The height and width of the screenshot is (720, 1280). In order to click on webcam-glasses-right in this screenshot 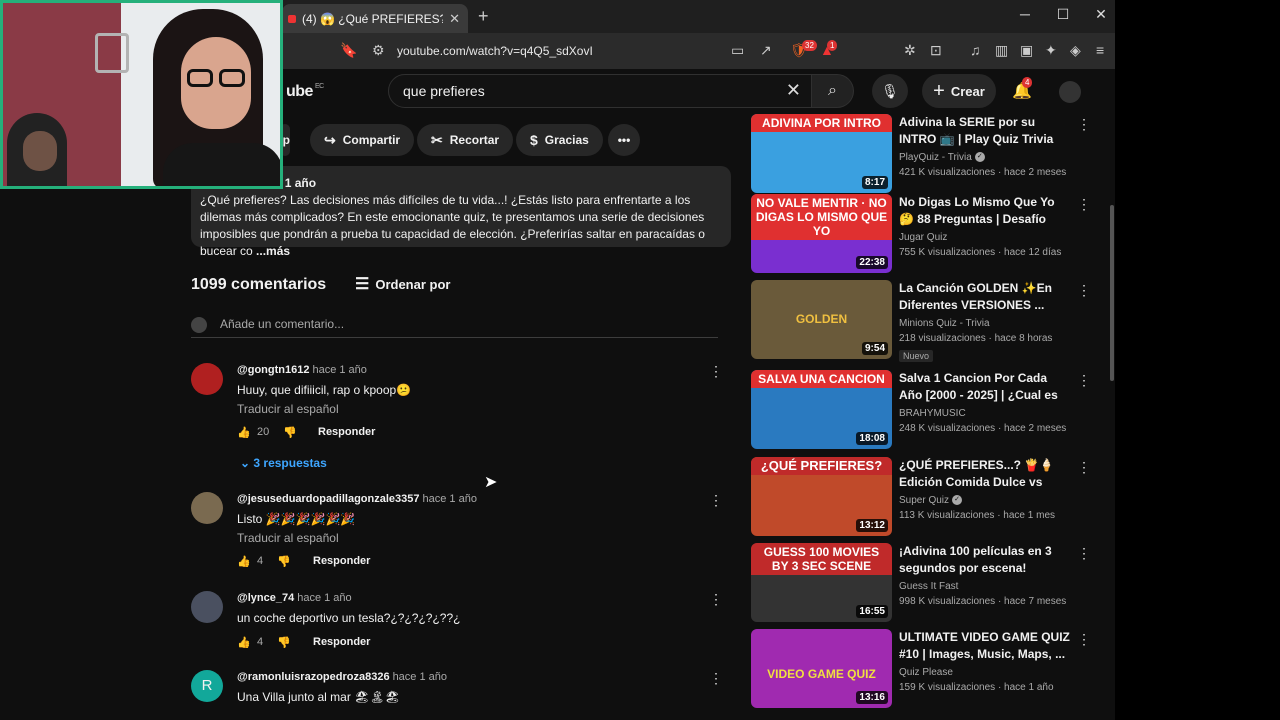, I will do `click(232, 78)`.